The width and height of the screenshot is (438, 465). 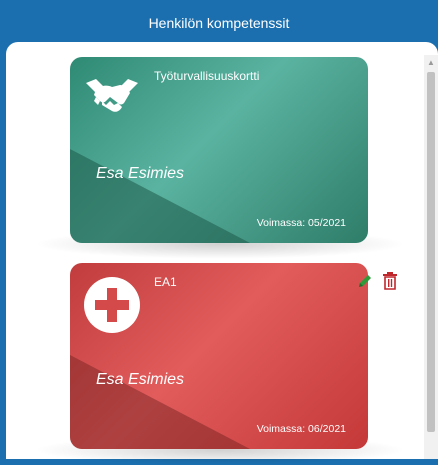 I want to click on card-validity: Voimassa: 05/2021, so click(x=301, y=223).